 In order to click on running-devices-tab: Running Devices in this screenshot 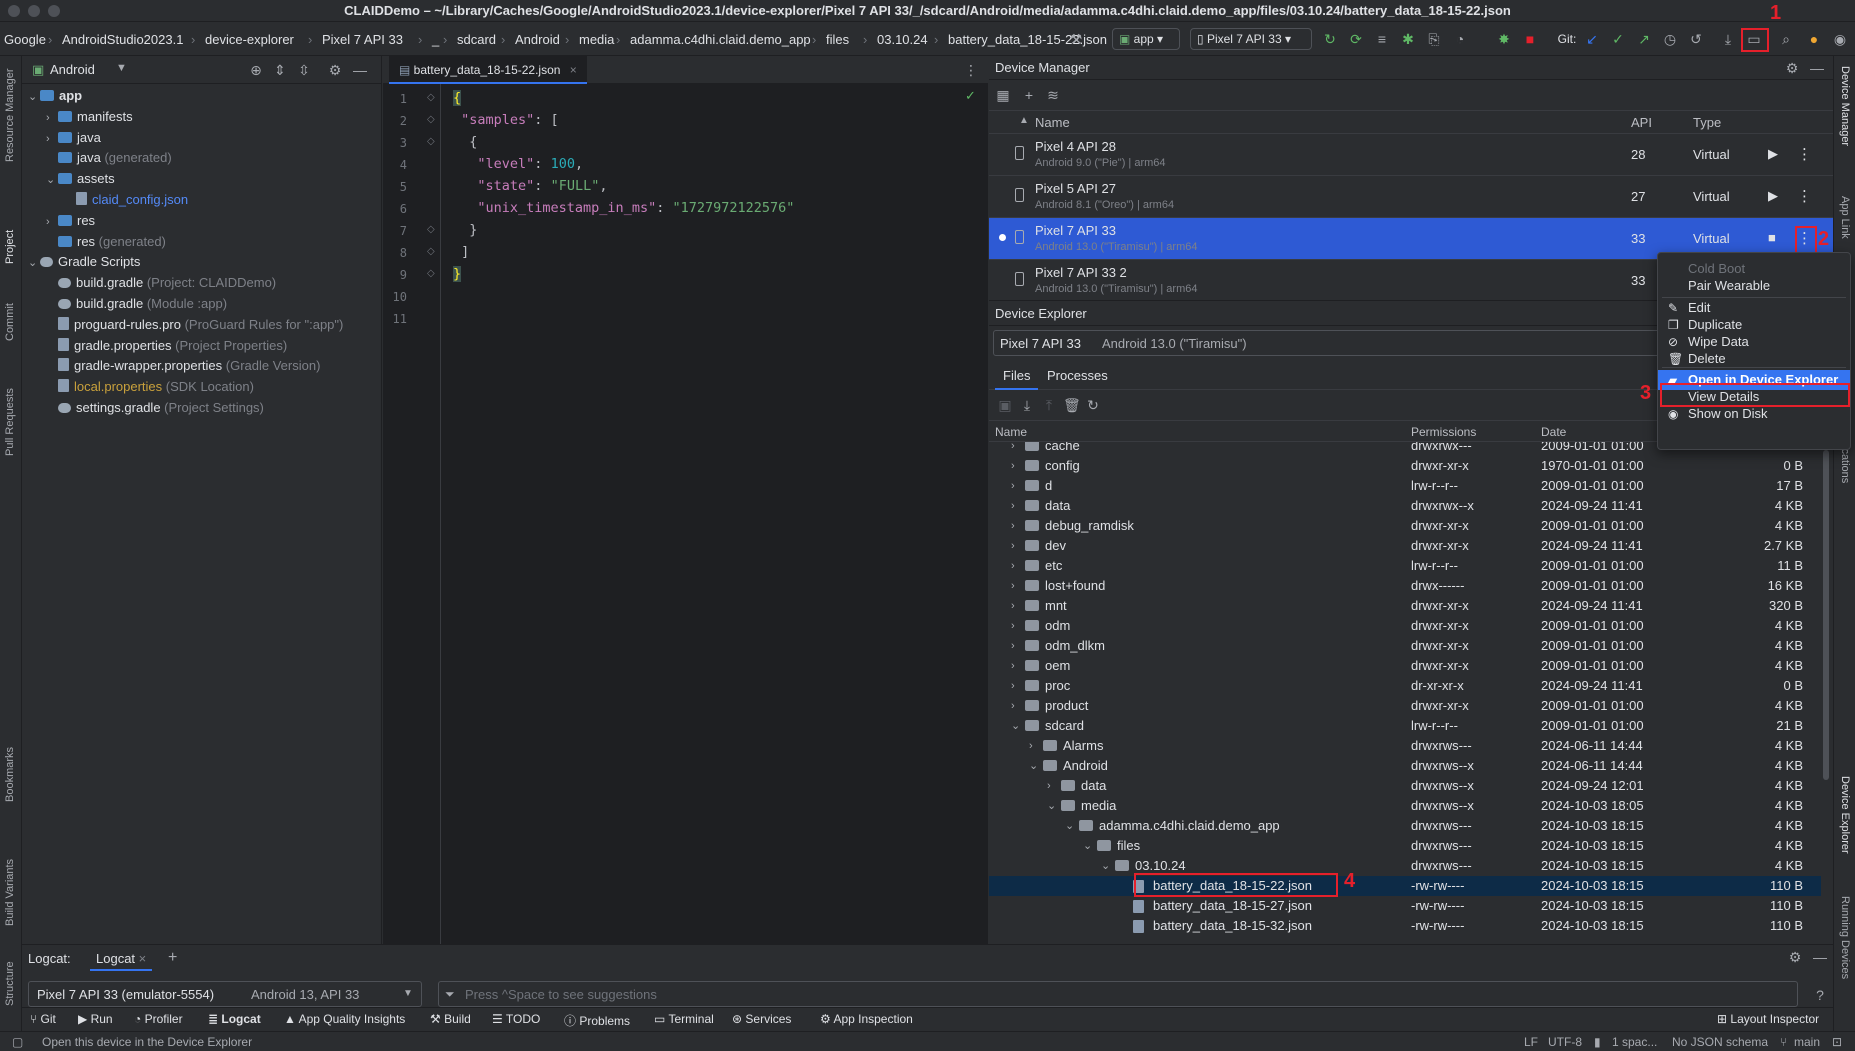, I will do `click(1845, 951)`.